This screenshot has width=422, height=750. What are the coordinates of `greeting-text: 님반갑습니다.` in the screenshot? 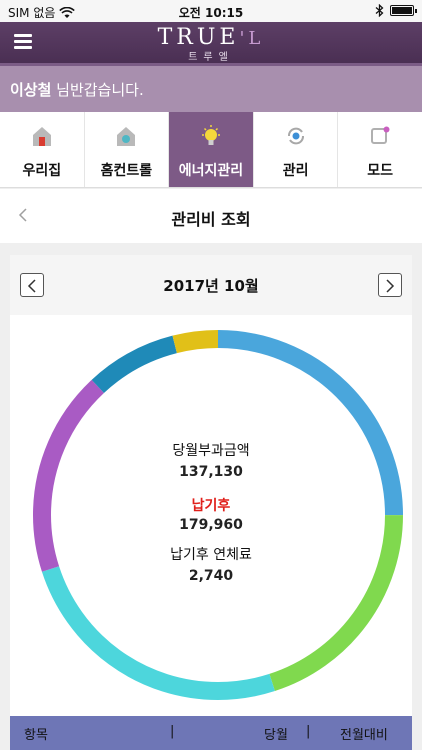 It's located at (97, 90).